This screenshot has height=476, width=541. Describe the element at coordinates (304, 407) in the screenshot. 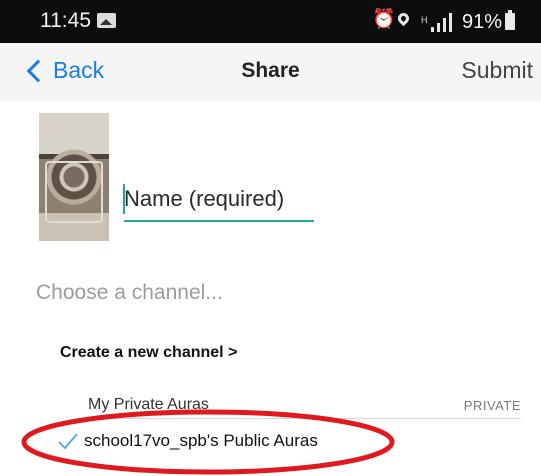

I see `channel-item-private: My Private Auras PRIVATE` at that location.